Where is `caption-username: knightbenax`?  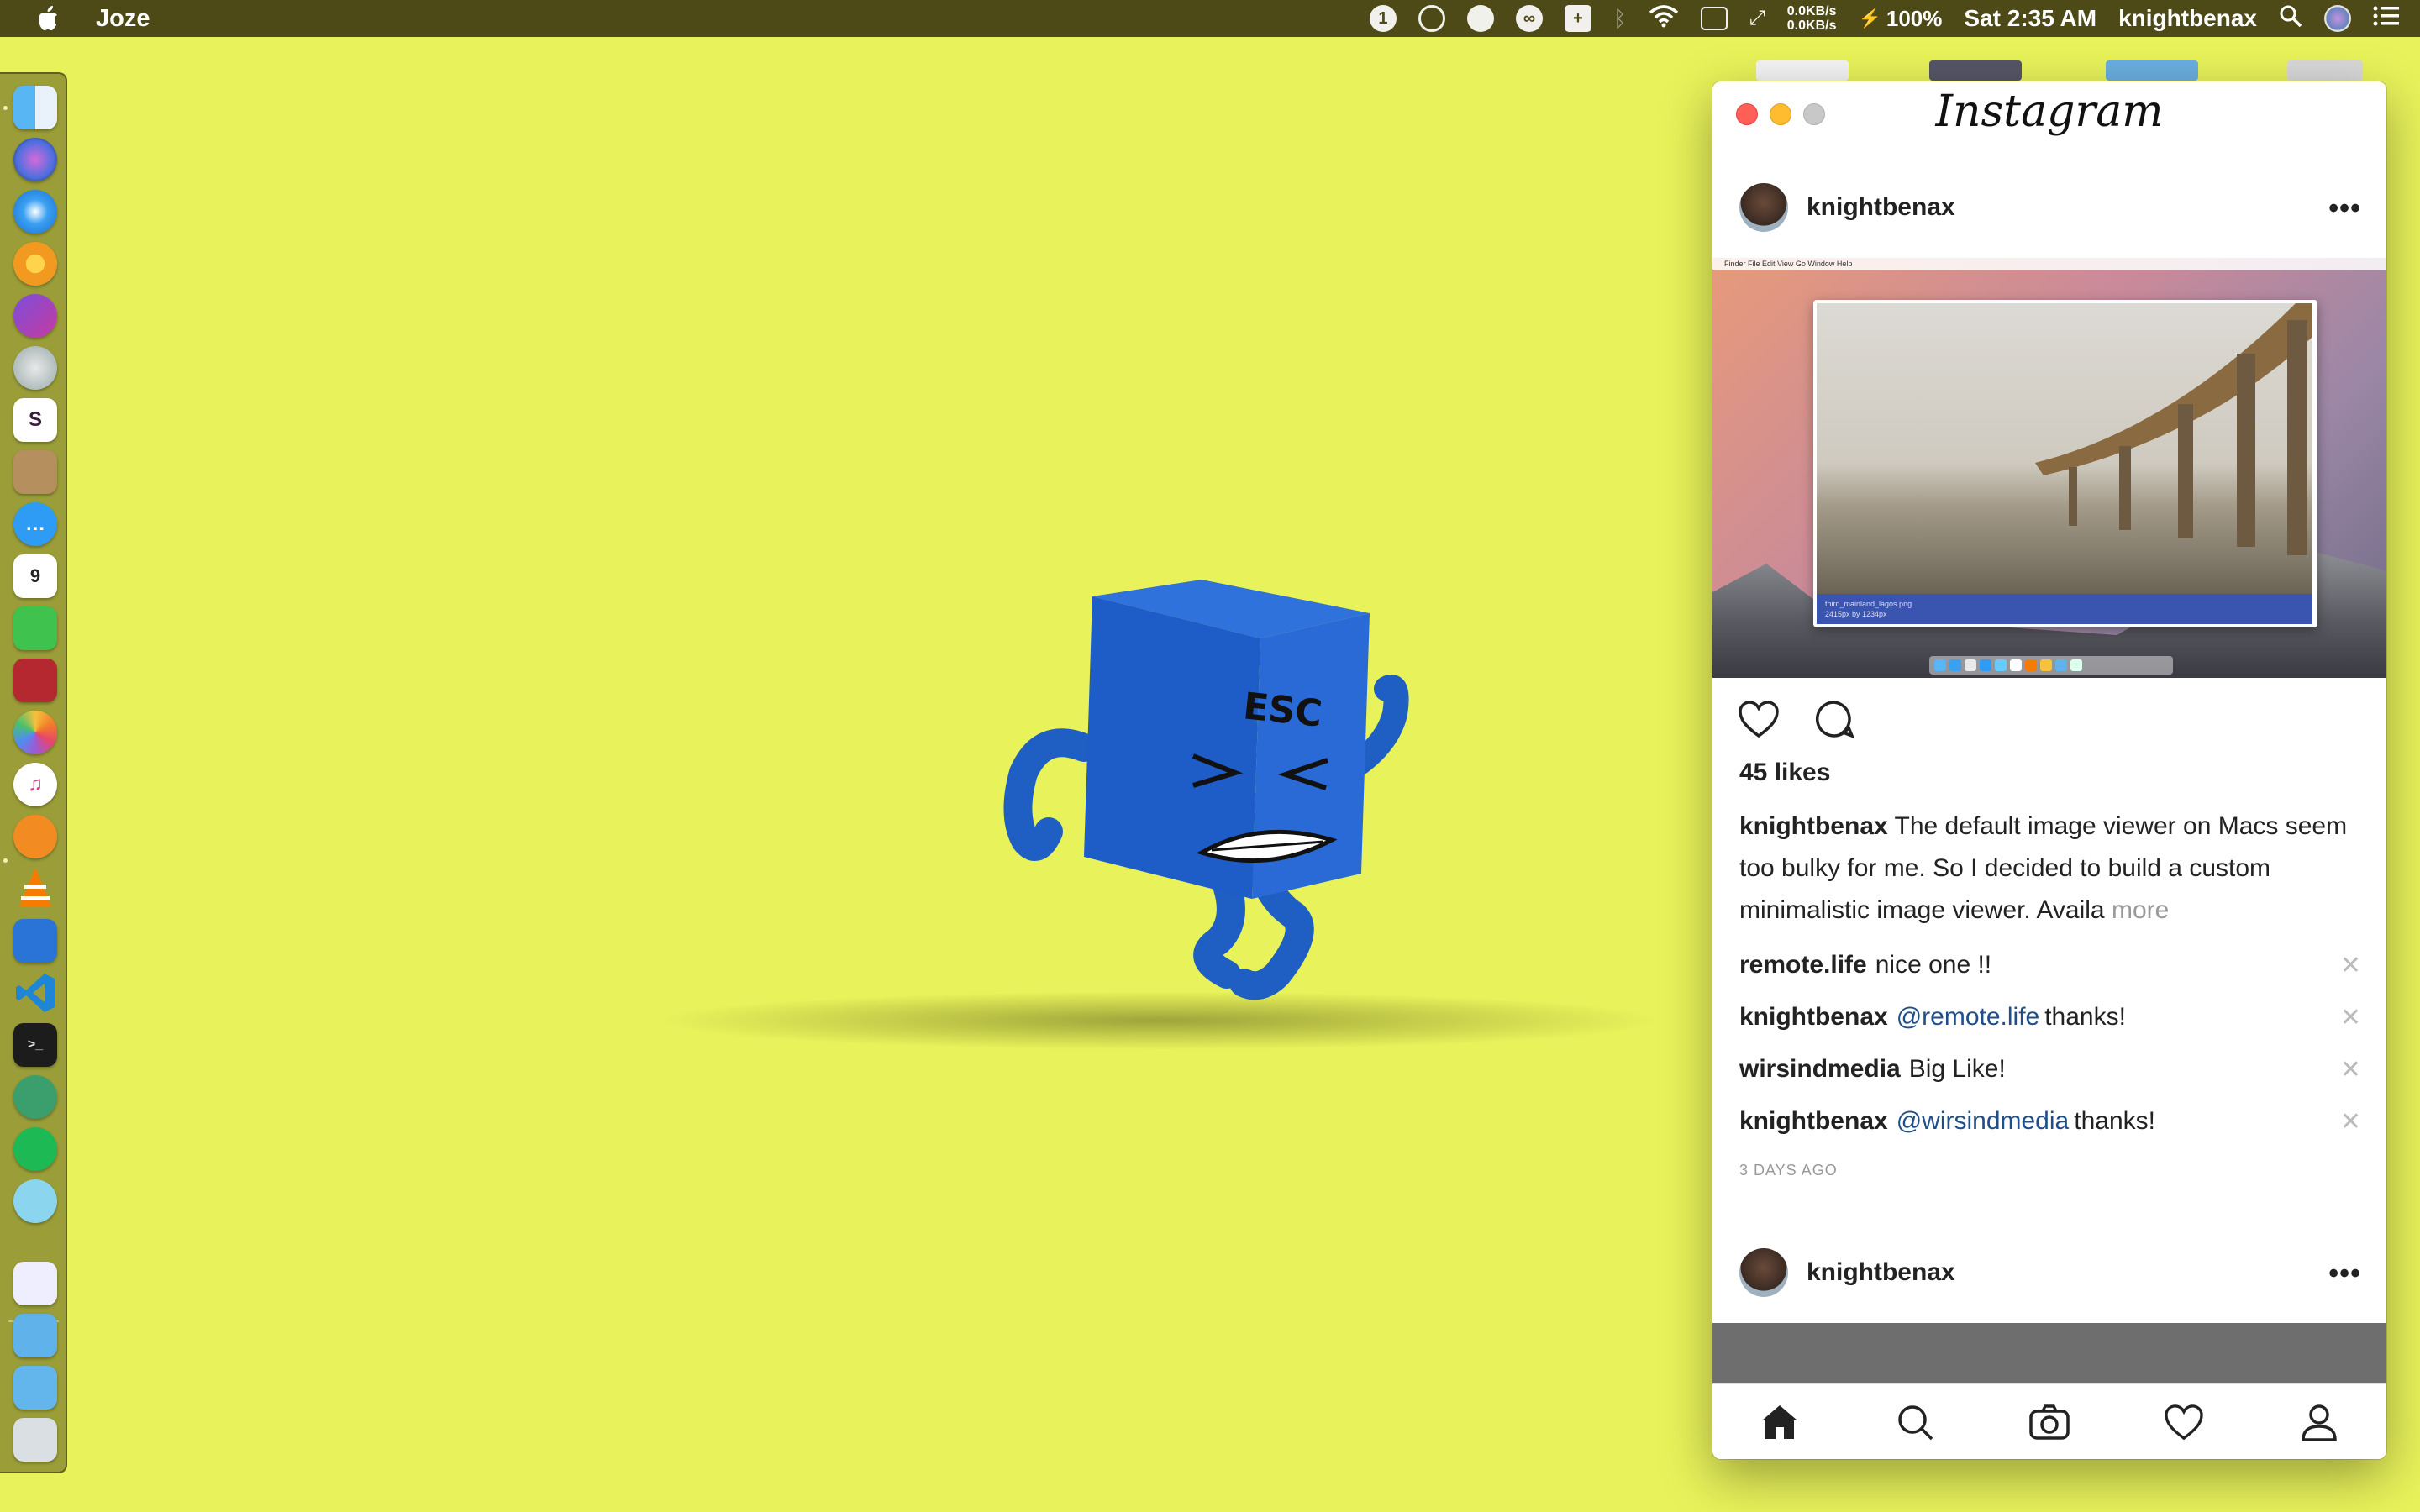
caption-username: knightbenax is located at coordinates (1813, 826).